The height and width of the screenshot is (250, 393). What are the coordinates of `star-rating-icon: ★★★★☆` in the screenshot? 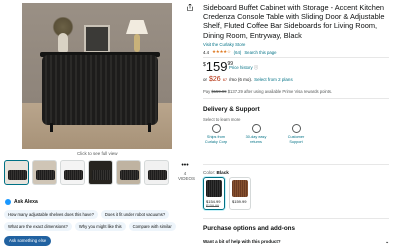 It's located at (221, 52).